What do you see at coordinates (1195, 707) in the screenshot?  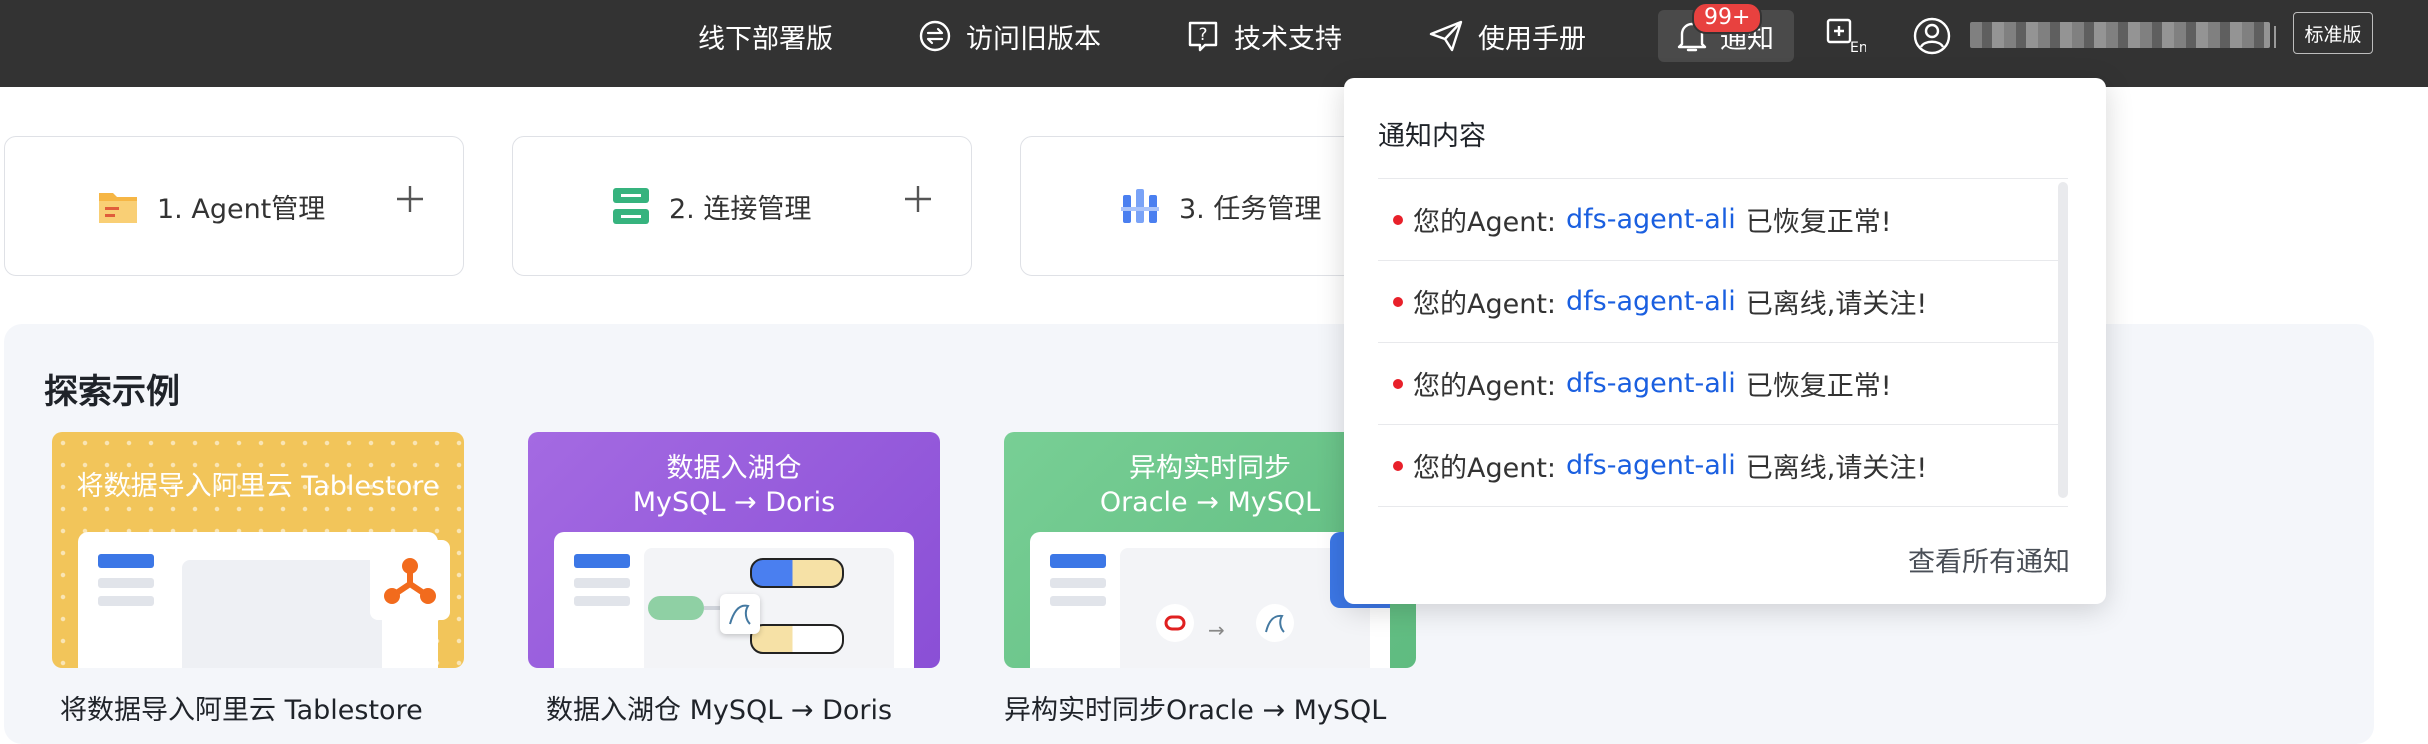 I see `card-oracle-caption: 异构实时同步Oracle → MySQL` at bounding box center [1195, 707].